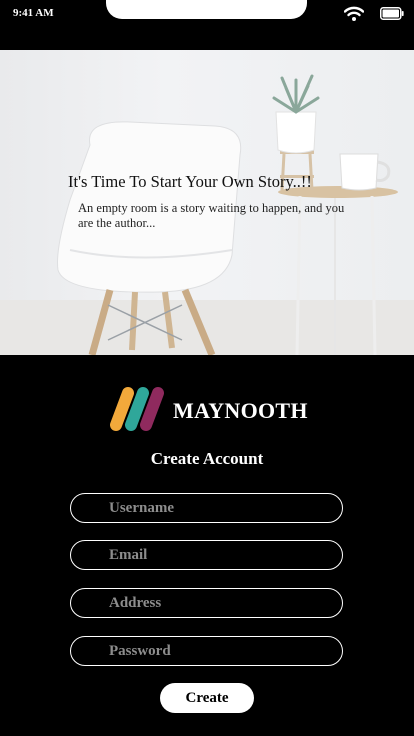 Image resolution: width=414 pixels, height=736 pixels. I want to click on create-button: Create, so click(207, 698).